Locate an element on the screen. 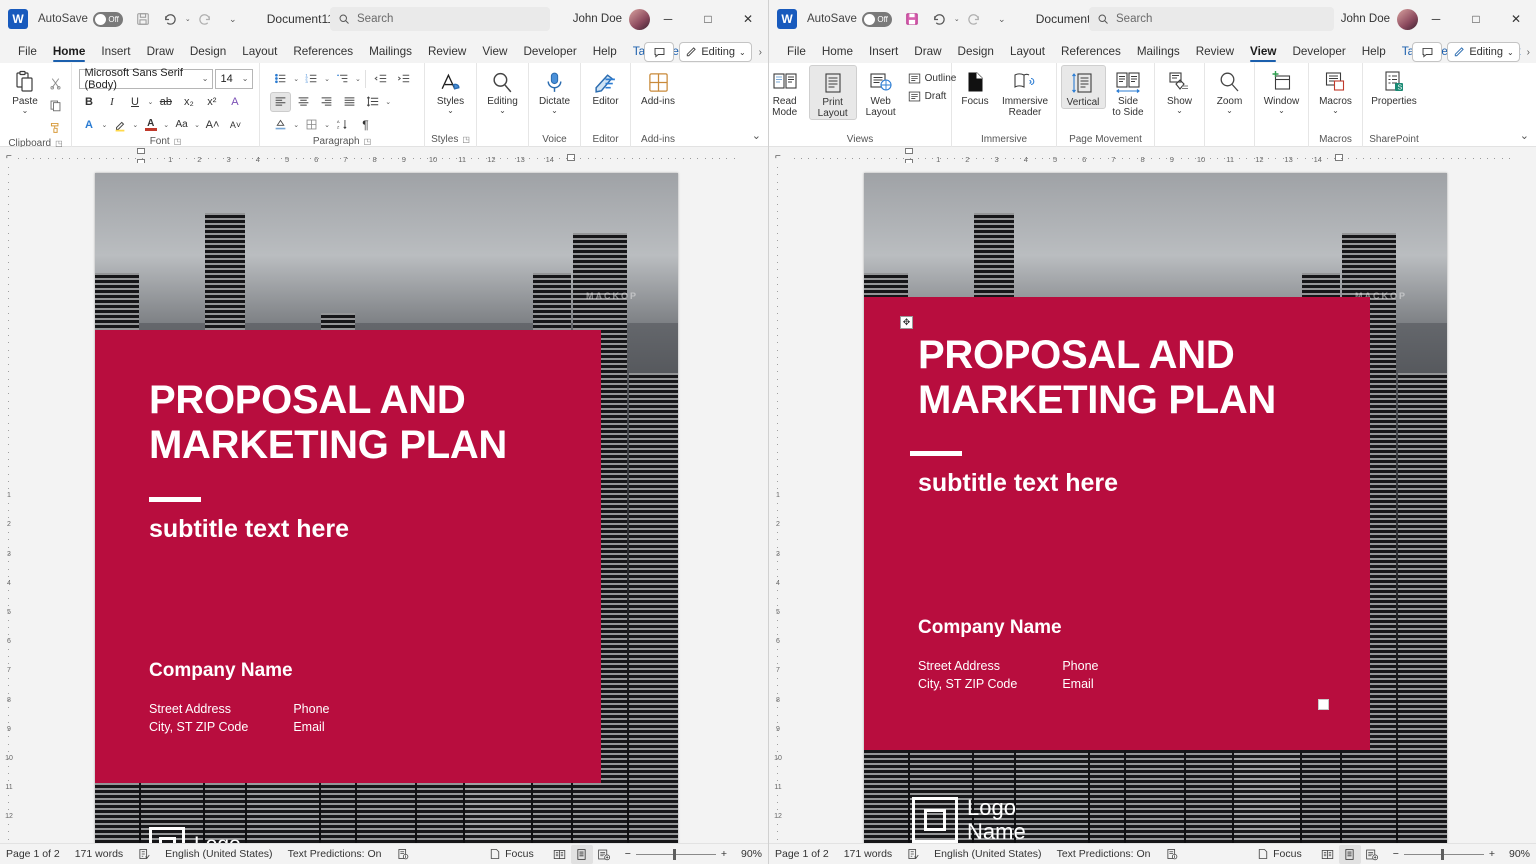  maximize-button: □ is located at coordinates (1476, 19).